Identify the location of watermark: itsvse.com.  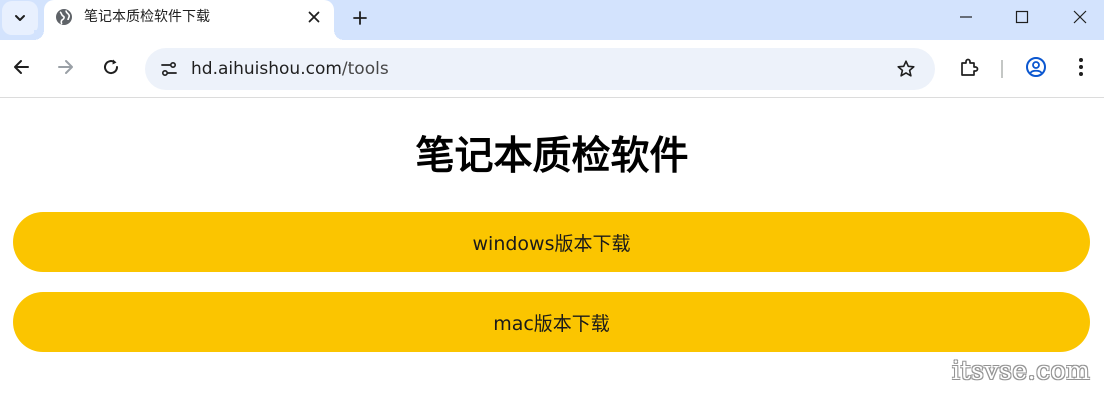
(1021, 370).